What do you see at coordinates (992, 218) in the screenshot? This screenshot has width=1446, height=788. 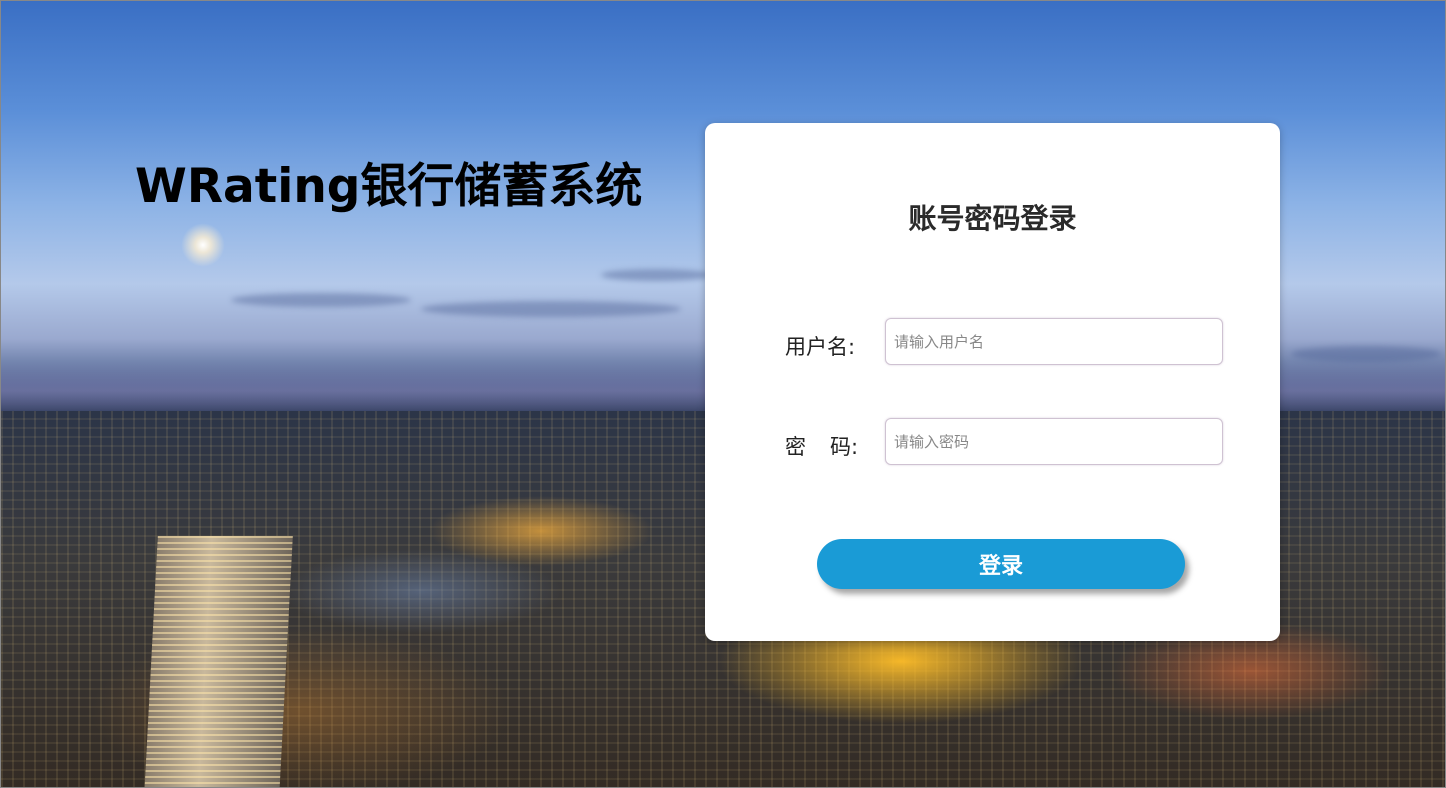 I see `login-title: 账号密码登录` at bounding box center [992, 218].